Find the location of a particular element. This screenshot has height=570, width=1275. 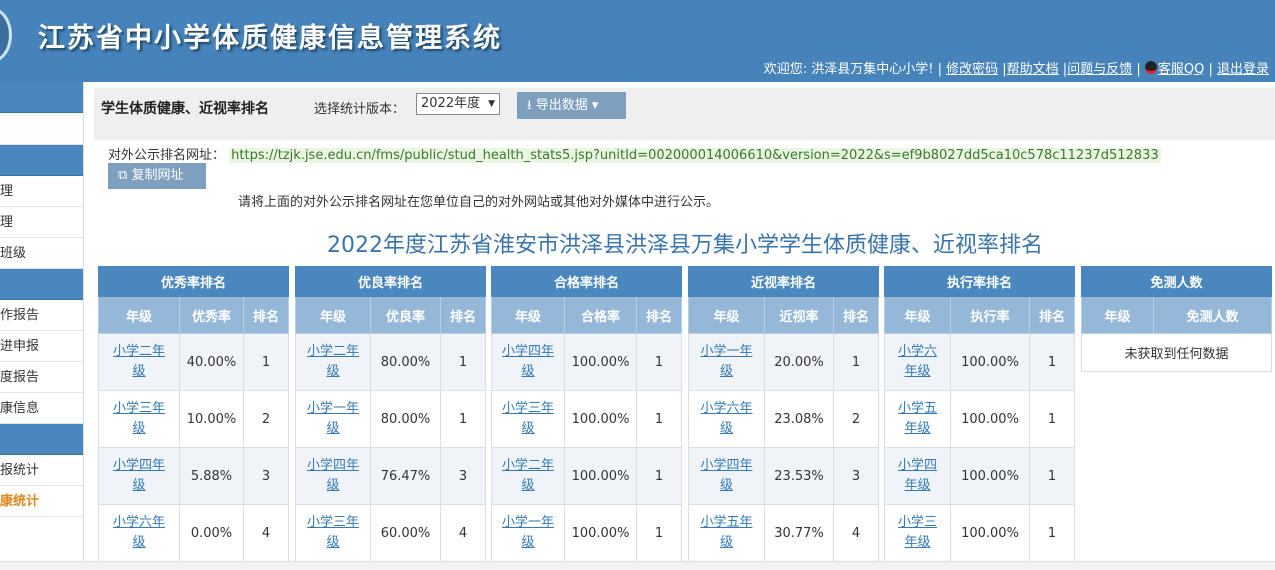

download-icon: ⭳ is located at coordinates (529, 105).